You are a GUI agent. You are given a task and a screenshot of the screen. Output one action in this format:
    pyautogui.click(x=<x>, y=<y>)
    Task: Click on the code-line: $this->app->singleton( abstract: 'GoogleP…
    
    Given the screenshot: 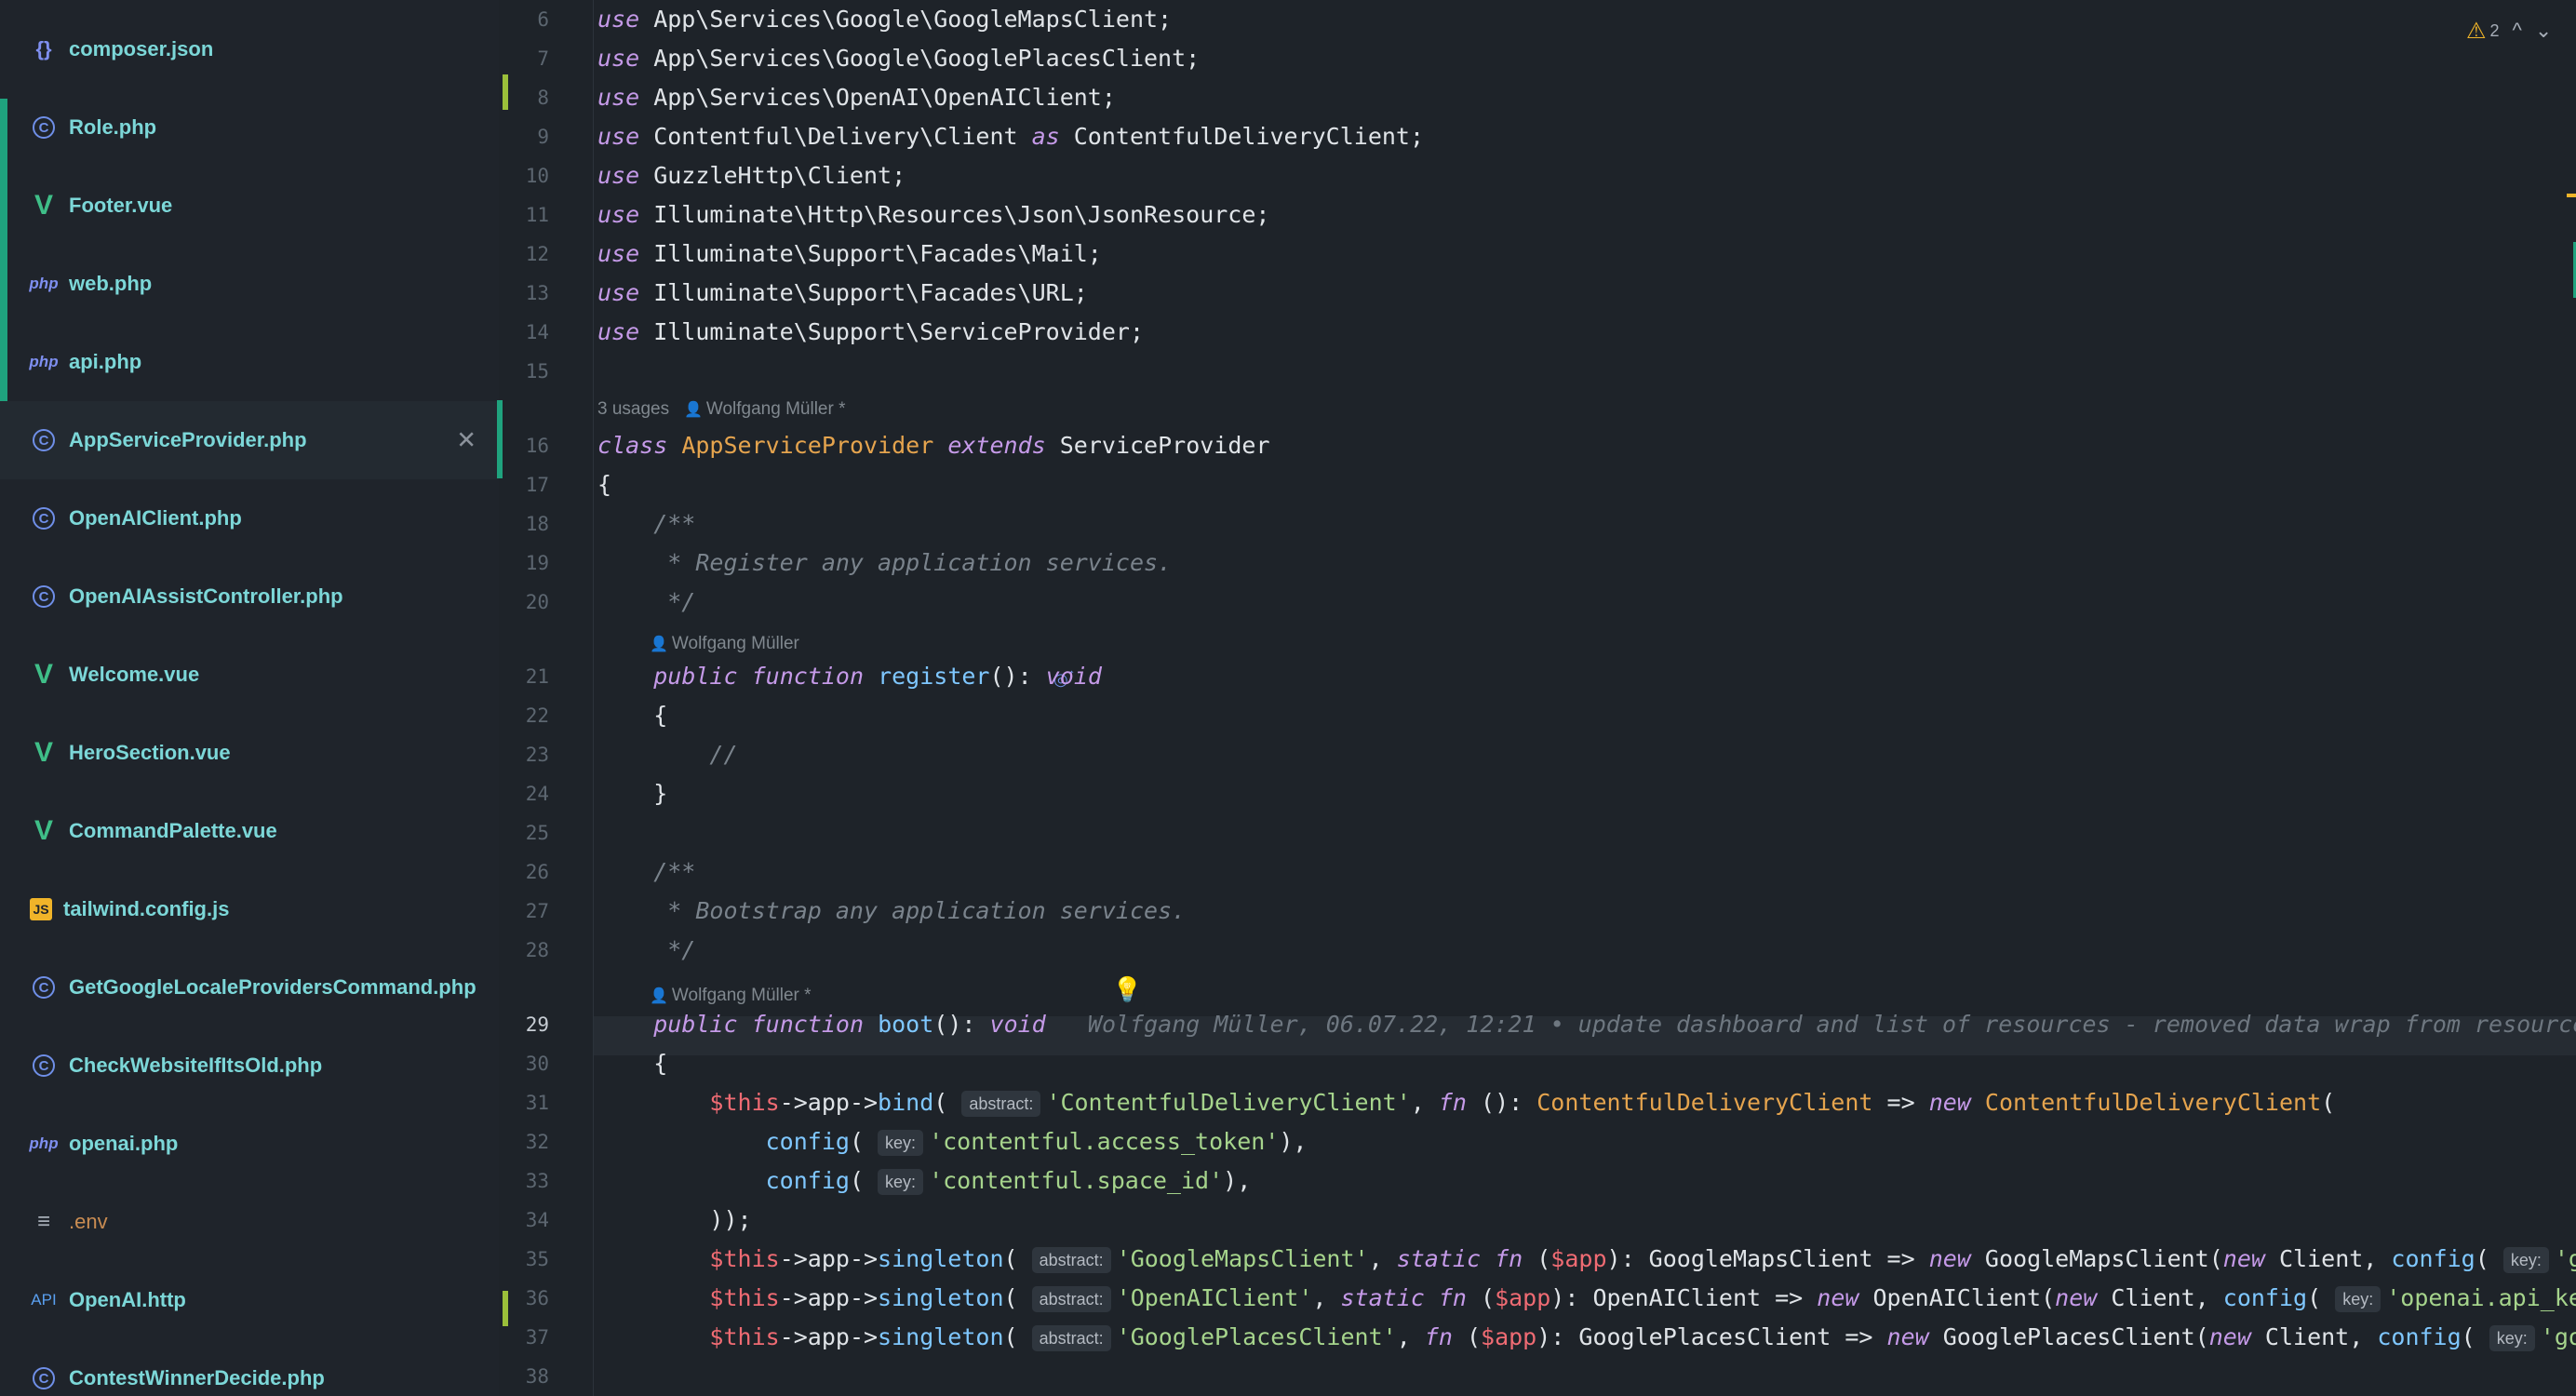 What is the action you would take?
    pyautogui.click(x=1586, y=1337)
    